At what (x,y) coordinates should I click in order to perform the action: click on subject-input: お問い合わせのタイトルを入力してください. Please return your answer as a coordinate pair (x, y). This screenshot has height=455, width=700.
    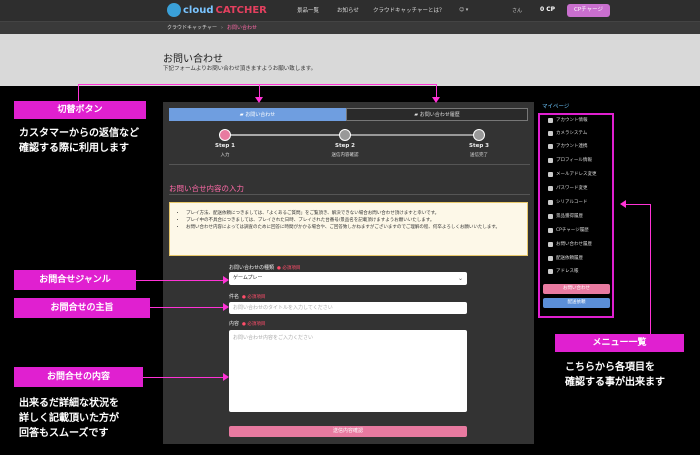
    Looking at the image, I should click on (348, 308).